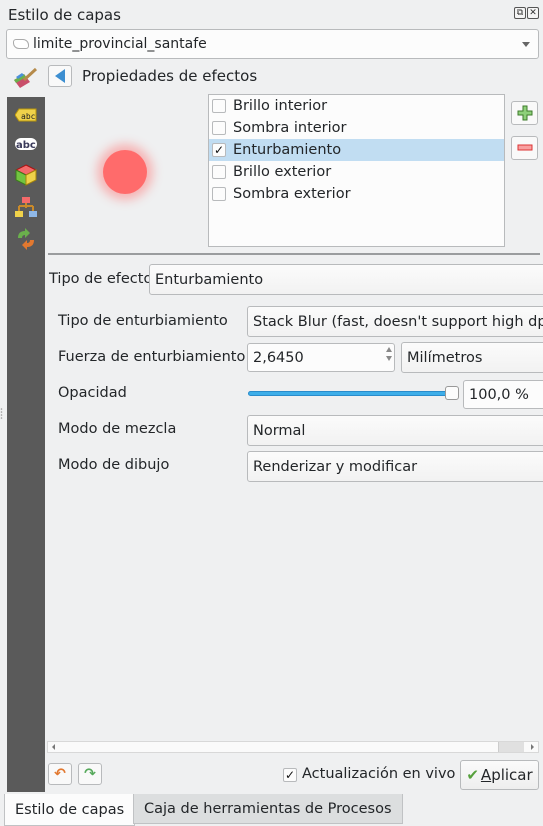 Image resolution: width=543 pixels, height=826 pixels. I want to click on opacity-slider-handle, so click(452, 393).